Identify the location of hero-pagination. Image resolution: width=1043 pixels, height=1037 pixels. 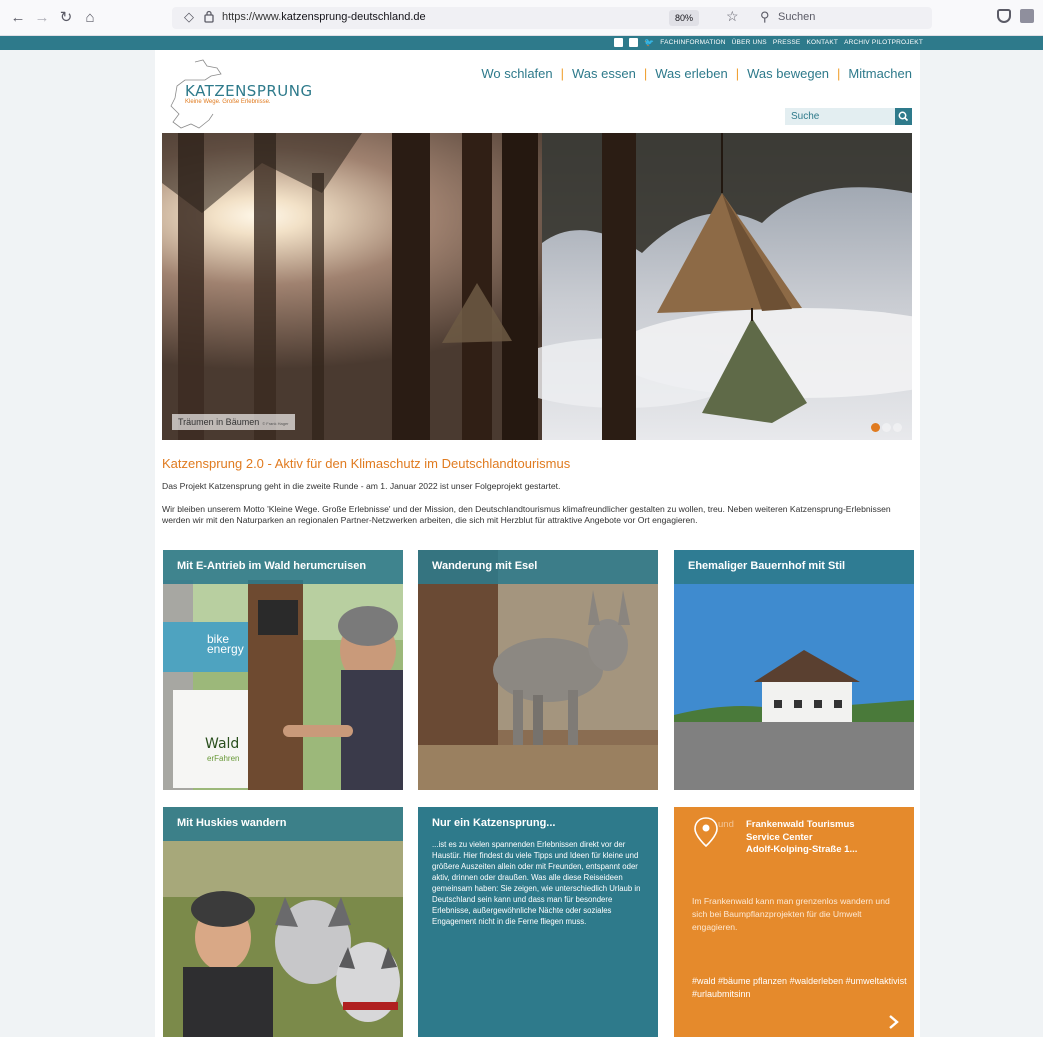
(886, 427).